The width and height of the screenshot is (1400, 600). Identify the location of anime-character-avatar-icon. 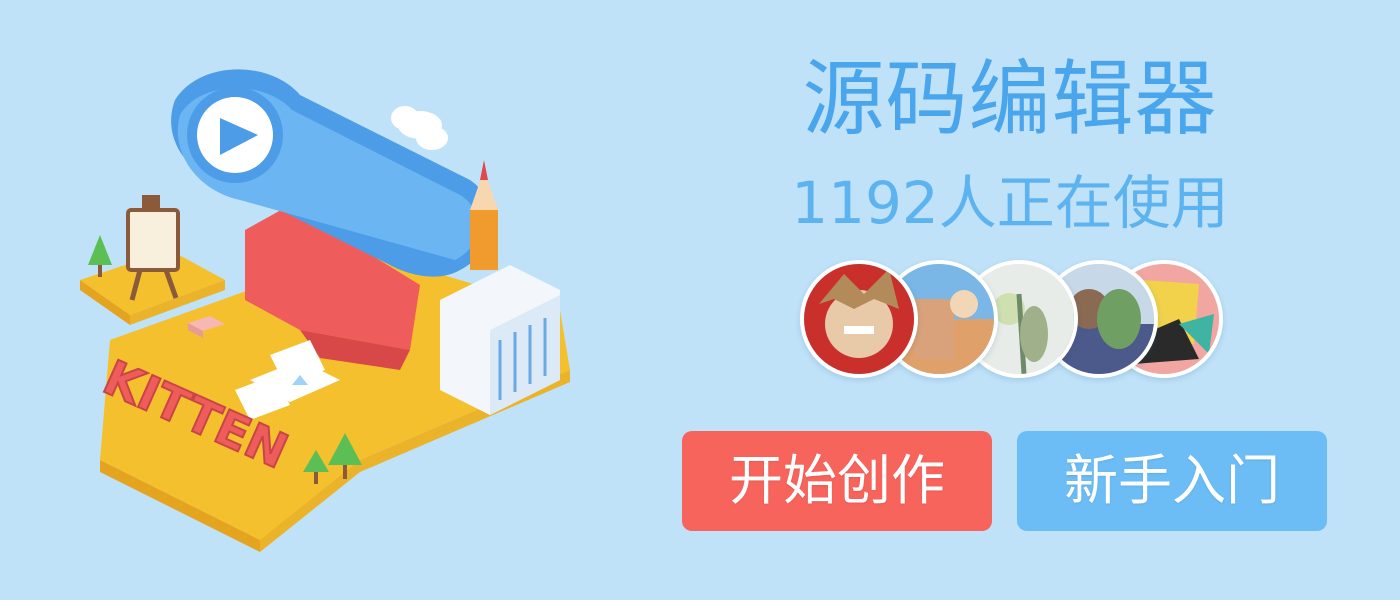
(859, 319).